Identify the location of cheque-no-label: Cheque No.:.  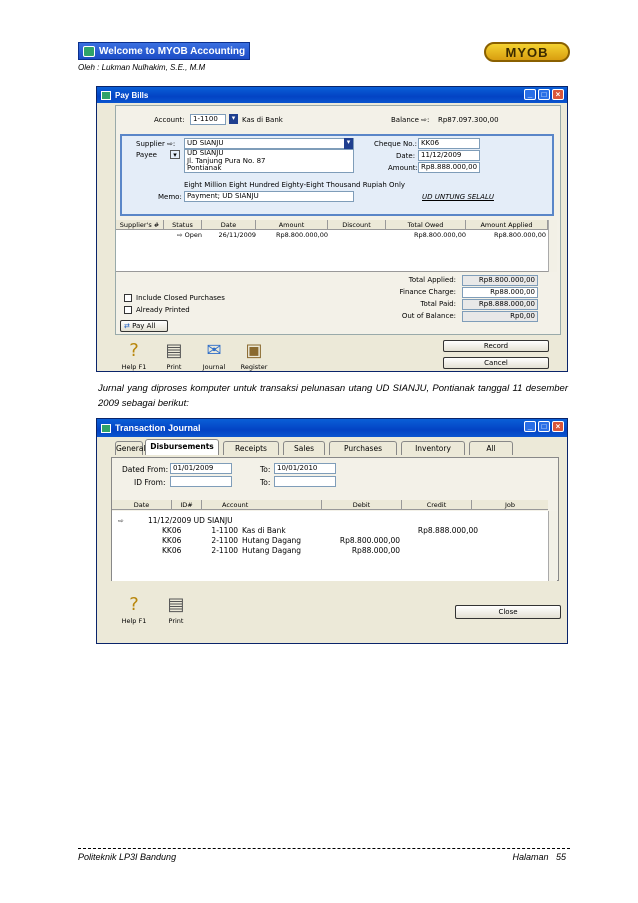
(396, 144).